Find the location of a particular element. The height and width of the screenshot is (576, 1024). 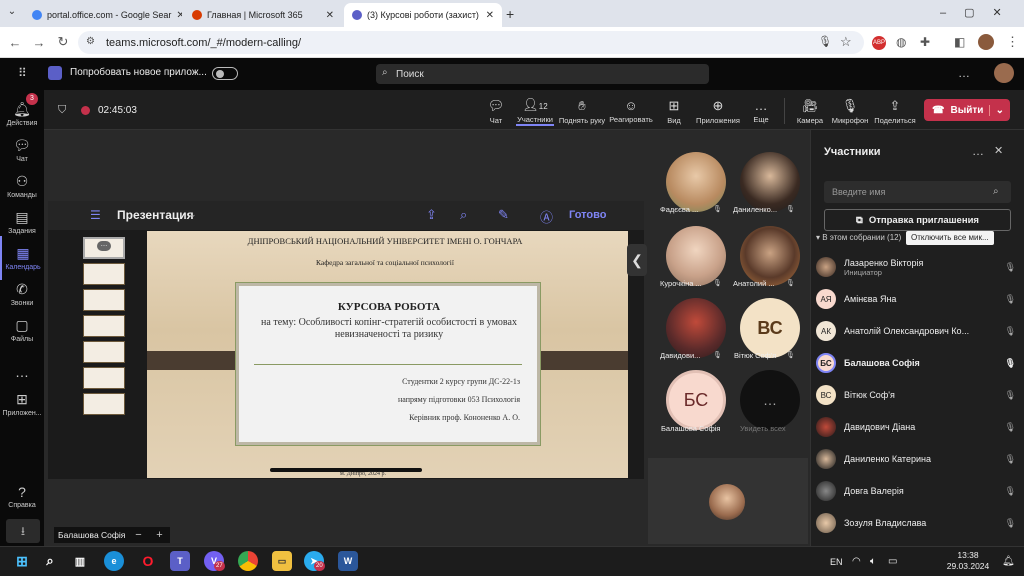

reload-icon: ↻ is located at coordinates (63, 42).